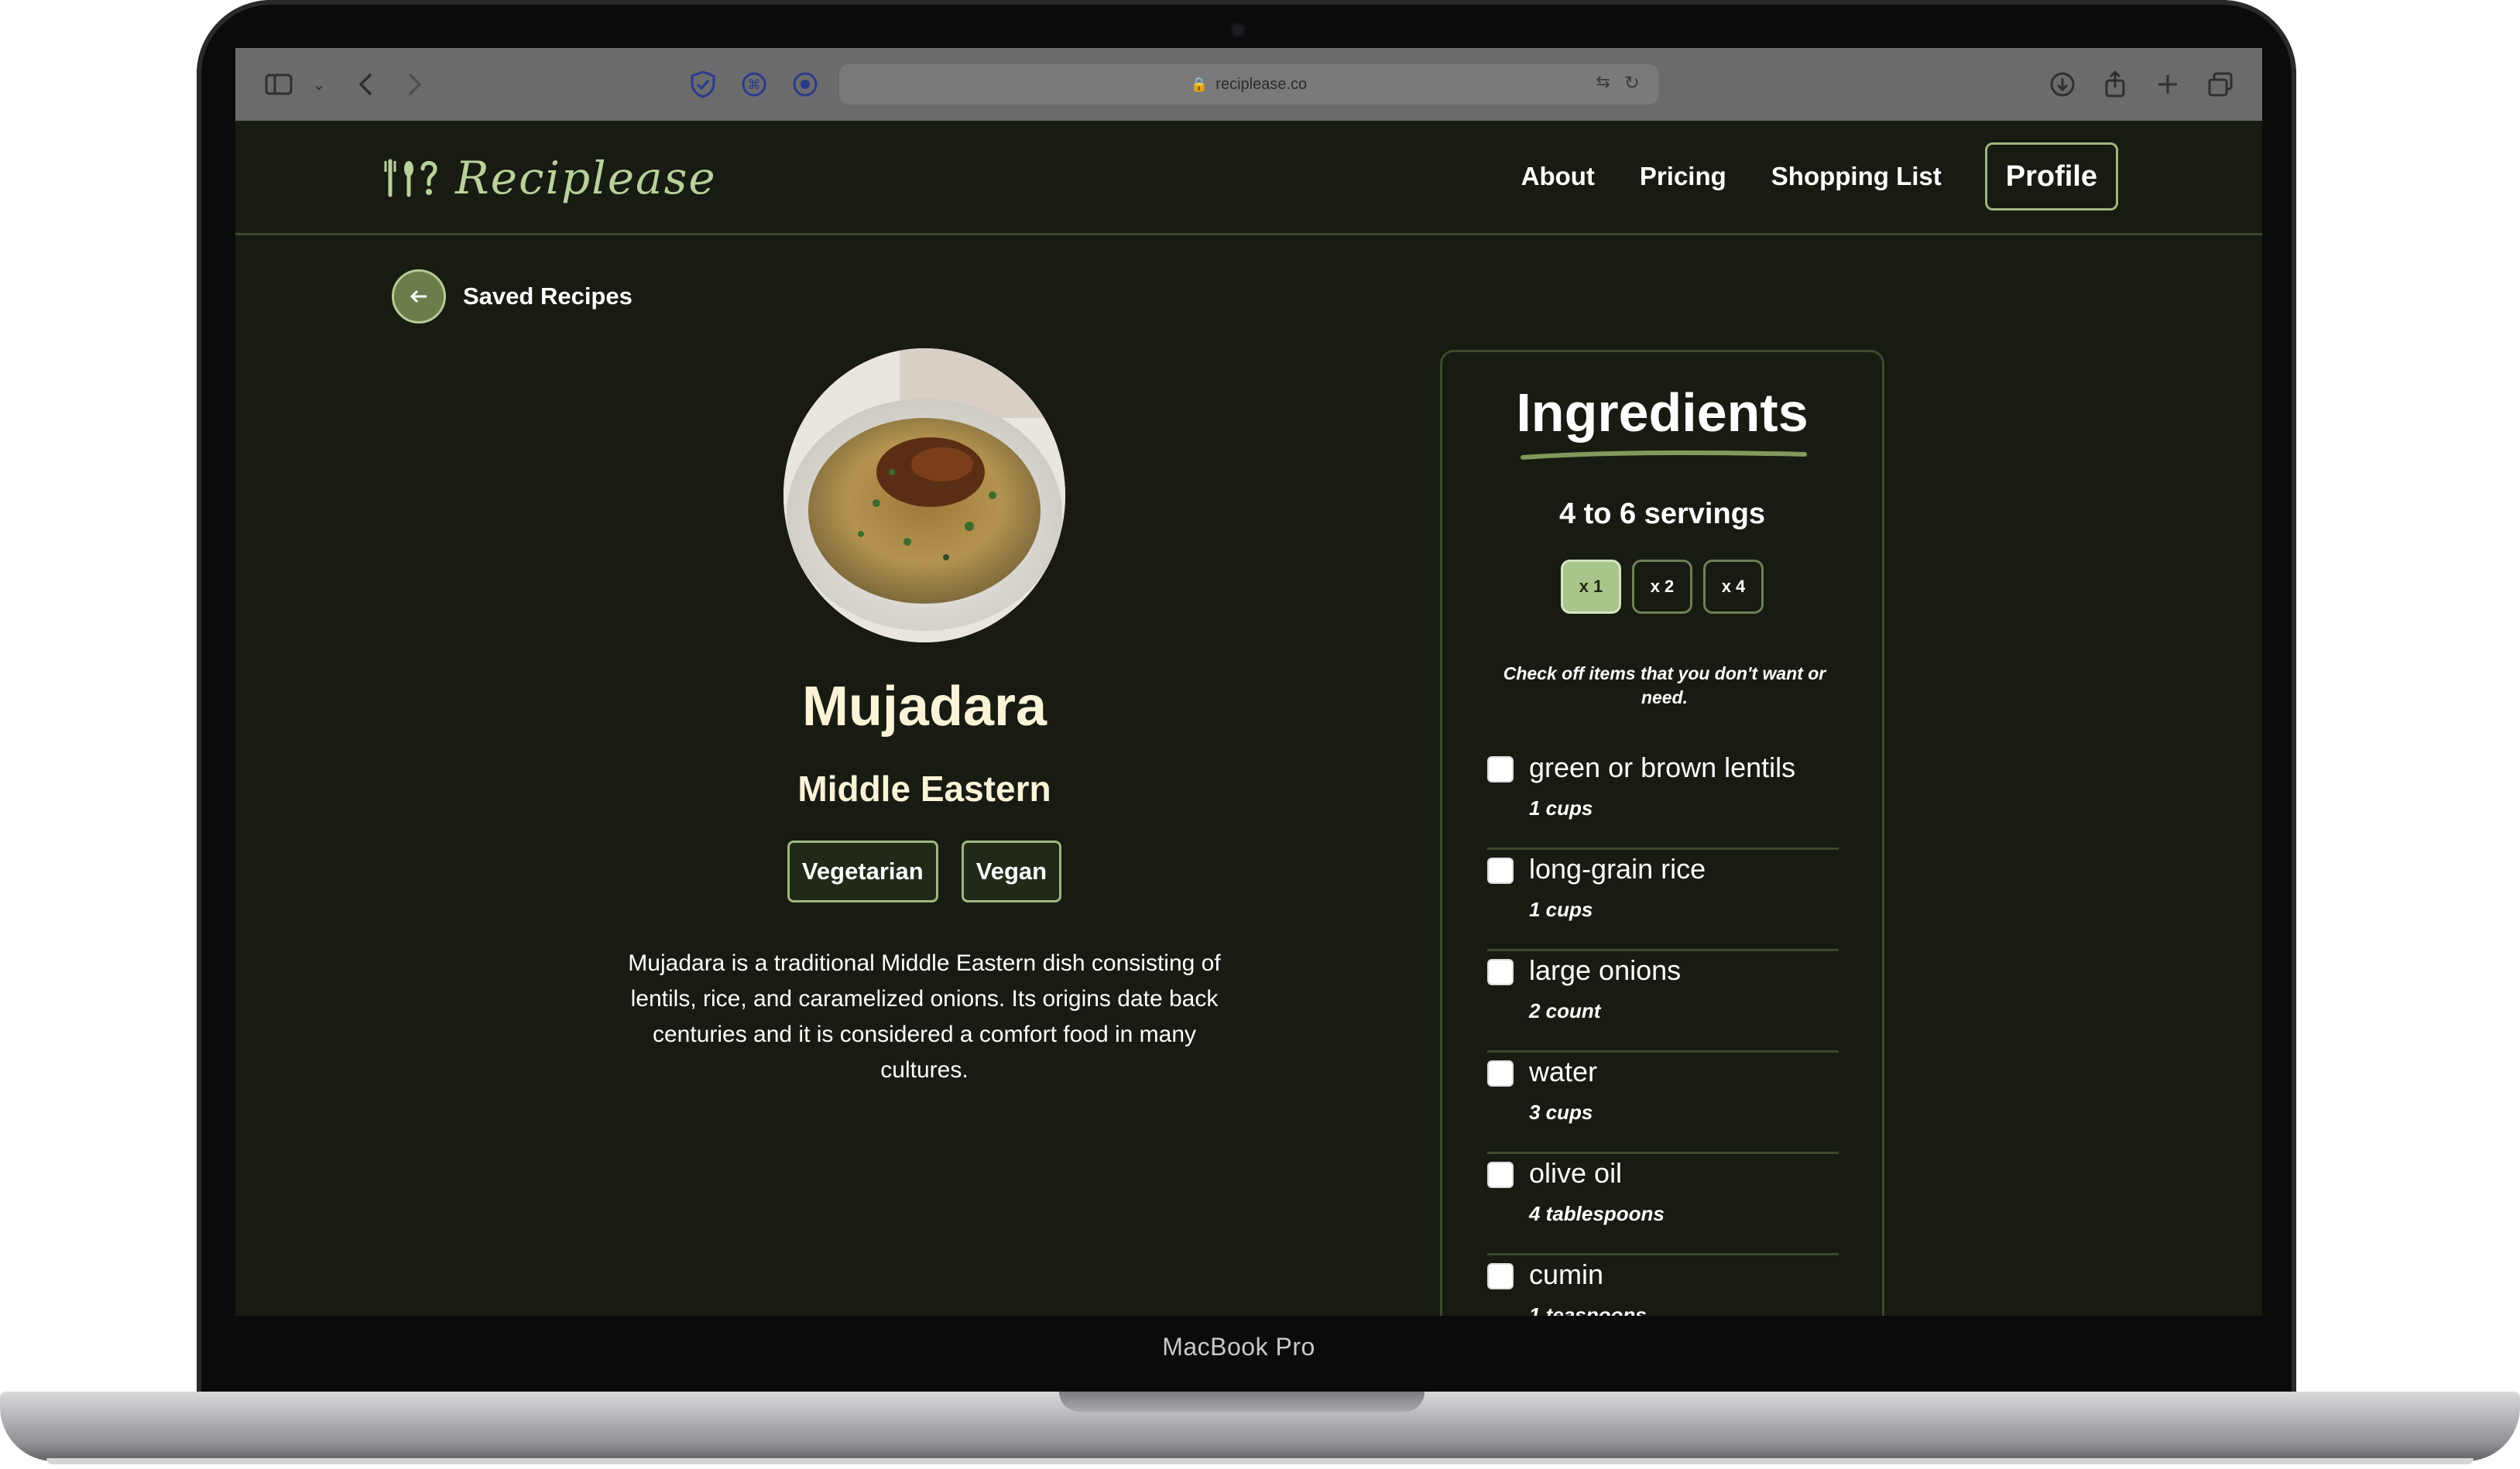 This screenshot has height=1469, width=2520. What do you see at coordinates (702, 84) in the screenshot?
I see `shield-icon` at bounding box center [702, 84].